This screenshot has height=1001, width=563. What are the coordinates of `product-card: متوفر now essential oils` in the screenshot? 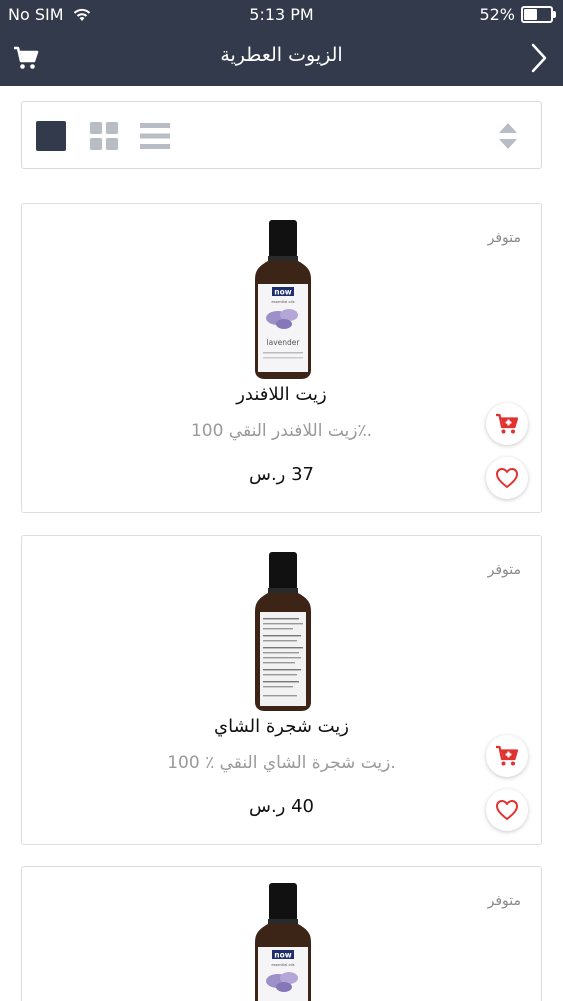 It's located at (281, 933).